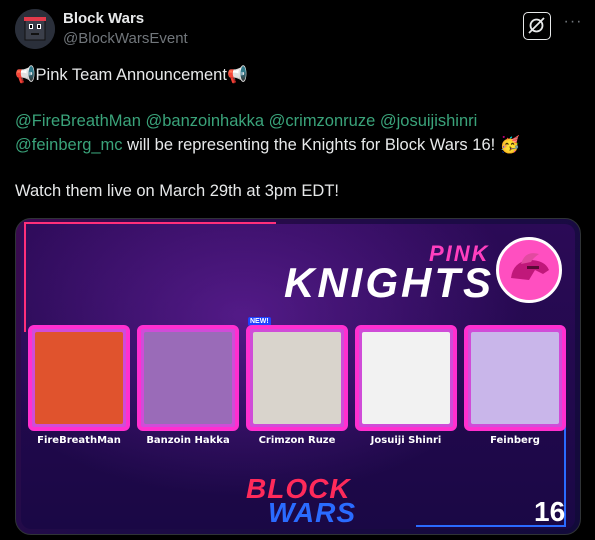 The image size is (595, 540). What do you see at coordinates (573, 24) in the screenshot?
I see `more-options-button: ···` at bounding box center [573, 24].